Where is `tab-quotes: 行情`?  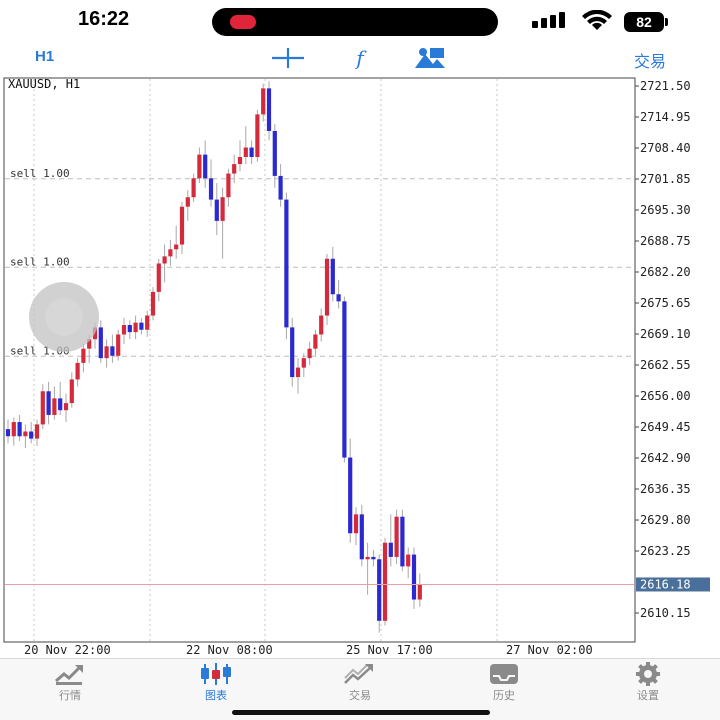 tab-quotes: 行情 is located at coordinates (70, 681).